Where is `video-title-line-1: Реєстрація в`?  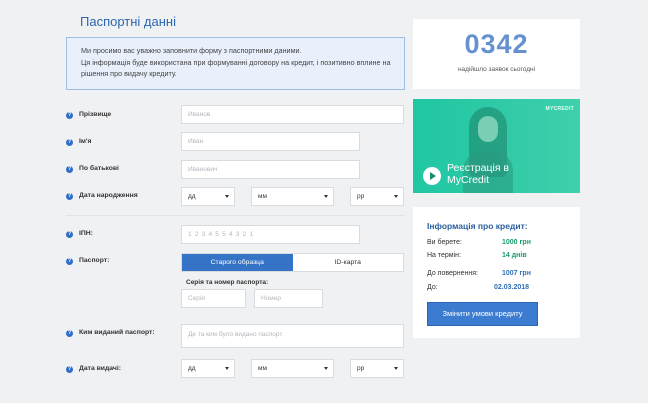
video-title-line-1: Реєстрація в is located at coordinates (478, 168).